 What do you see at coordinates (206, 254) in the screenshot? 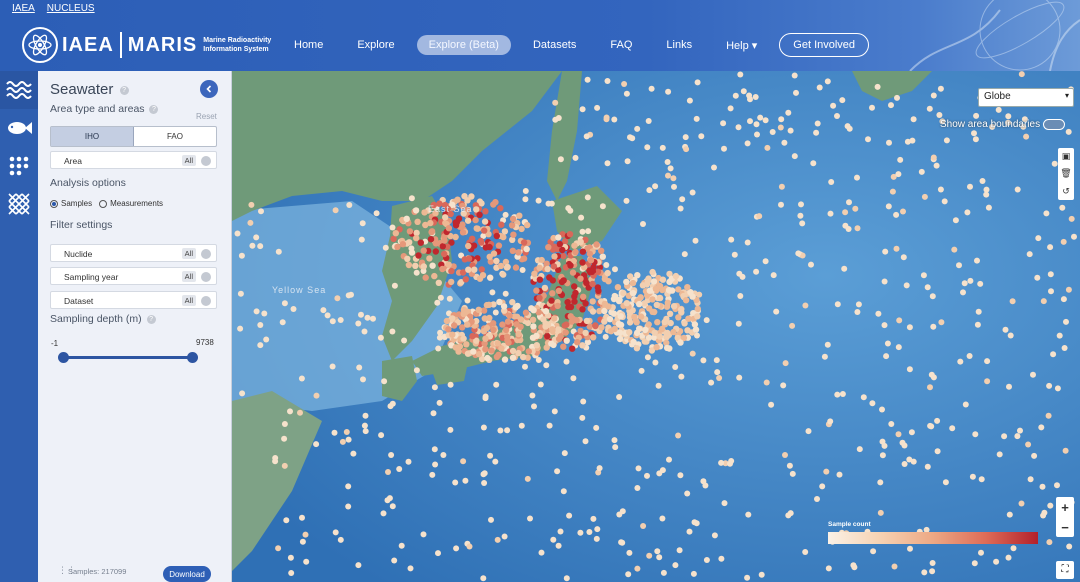
I see `help-icon` at bounding box center [206, 254].